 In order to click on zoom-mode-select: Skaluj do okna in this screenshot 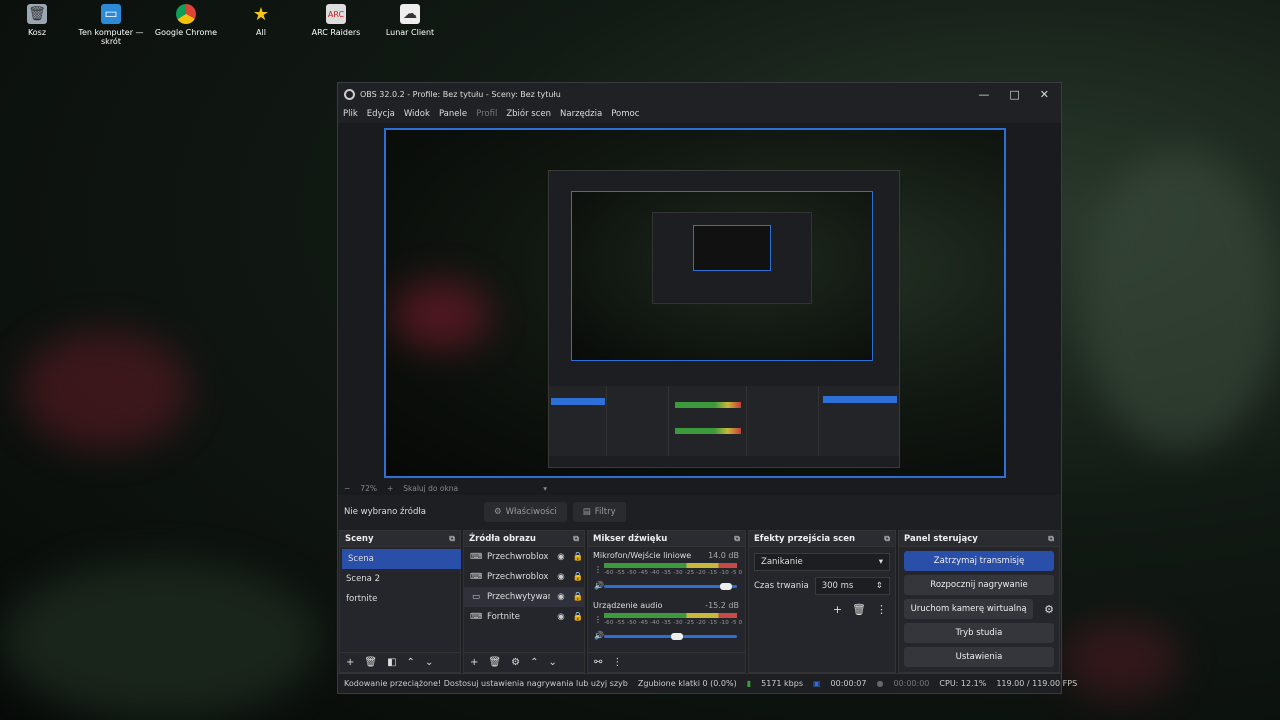, I will do `click(468, 488)`.